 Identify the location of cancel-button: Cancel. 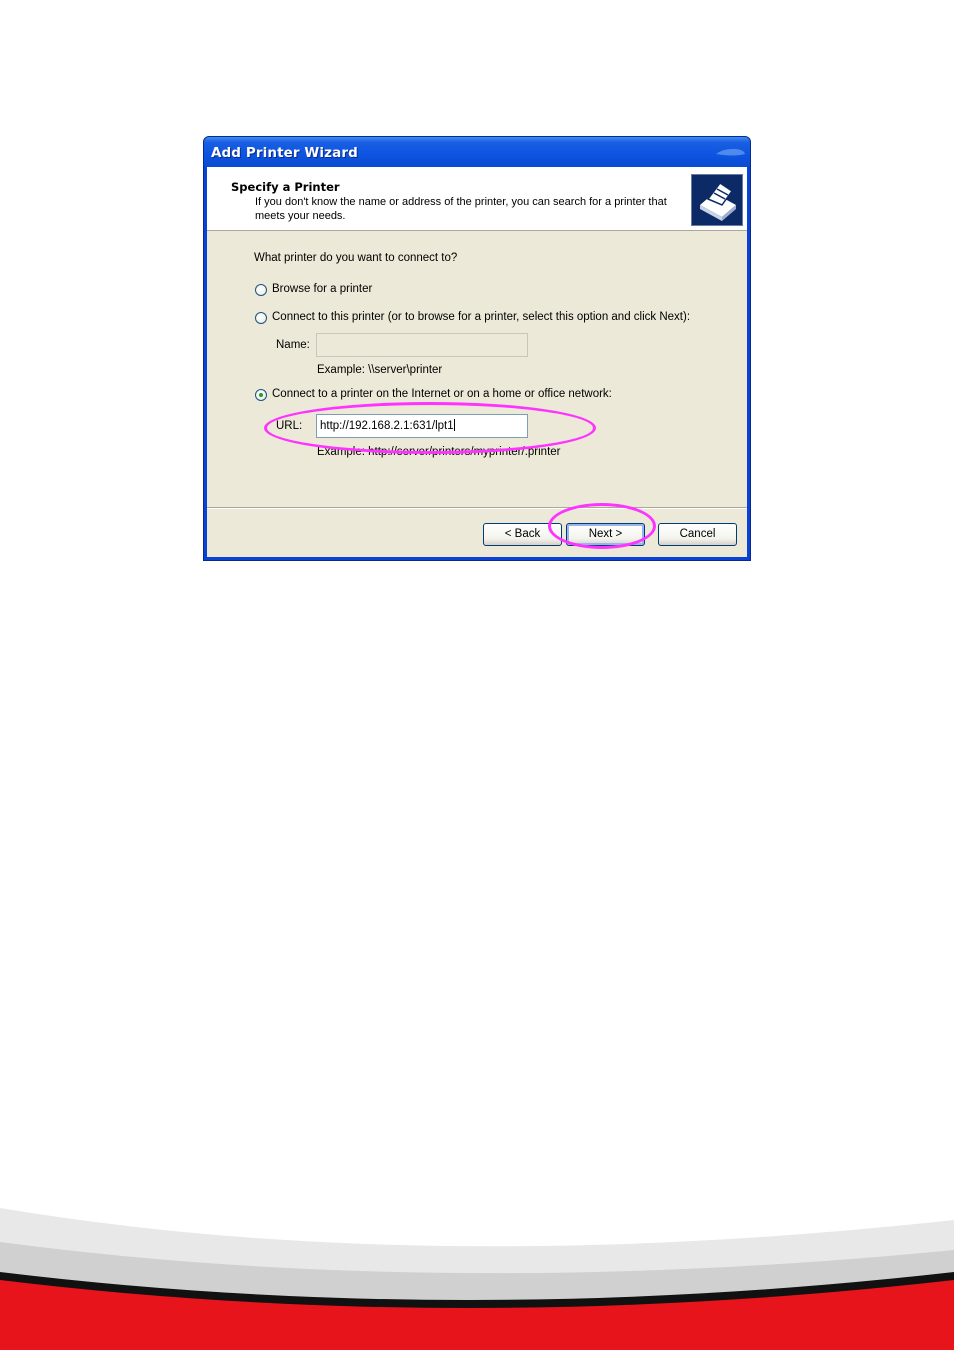
(697, 534).